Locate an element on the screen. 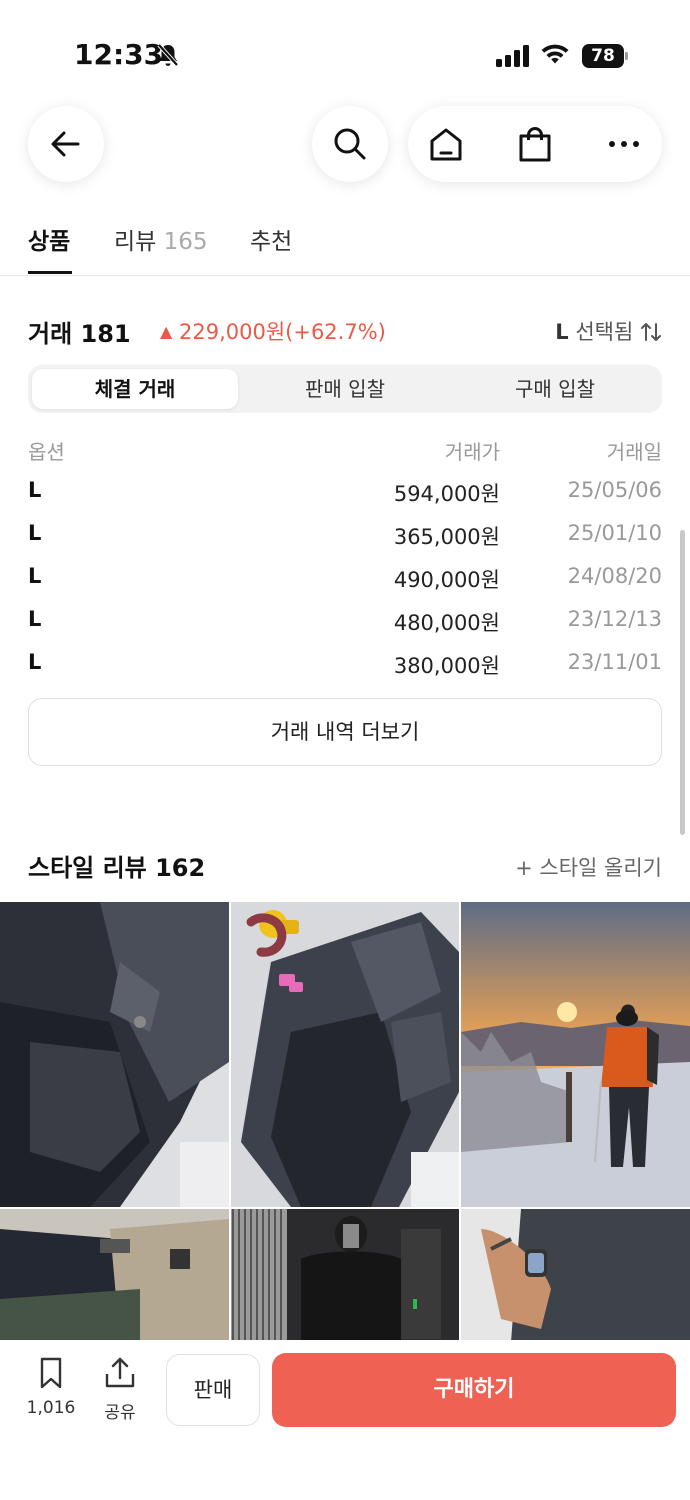  segment-concluded: 체결 거래 is located at coordinates (135, 389).